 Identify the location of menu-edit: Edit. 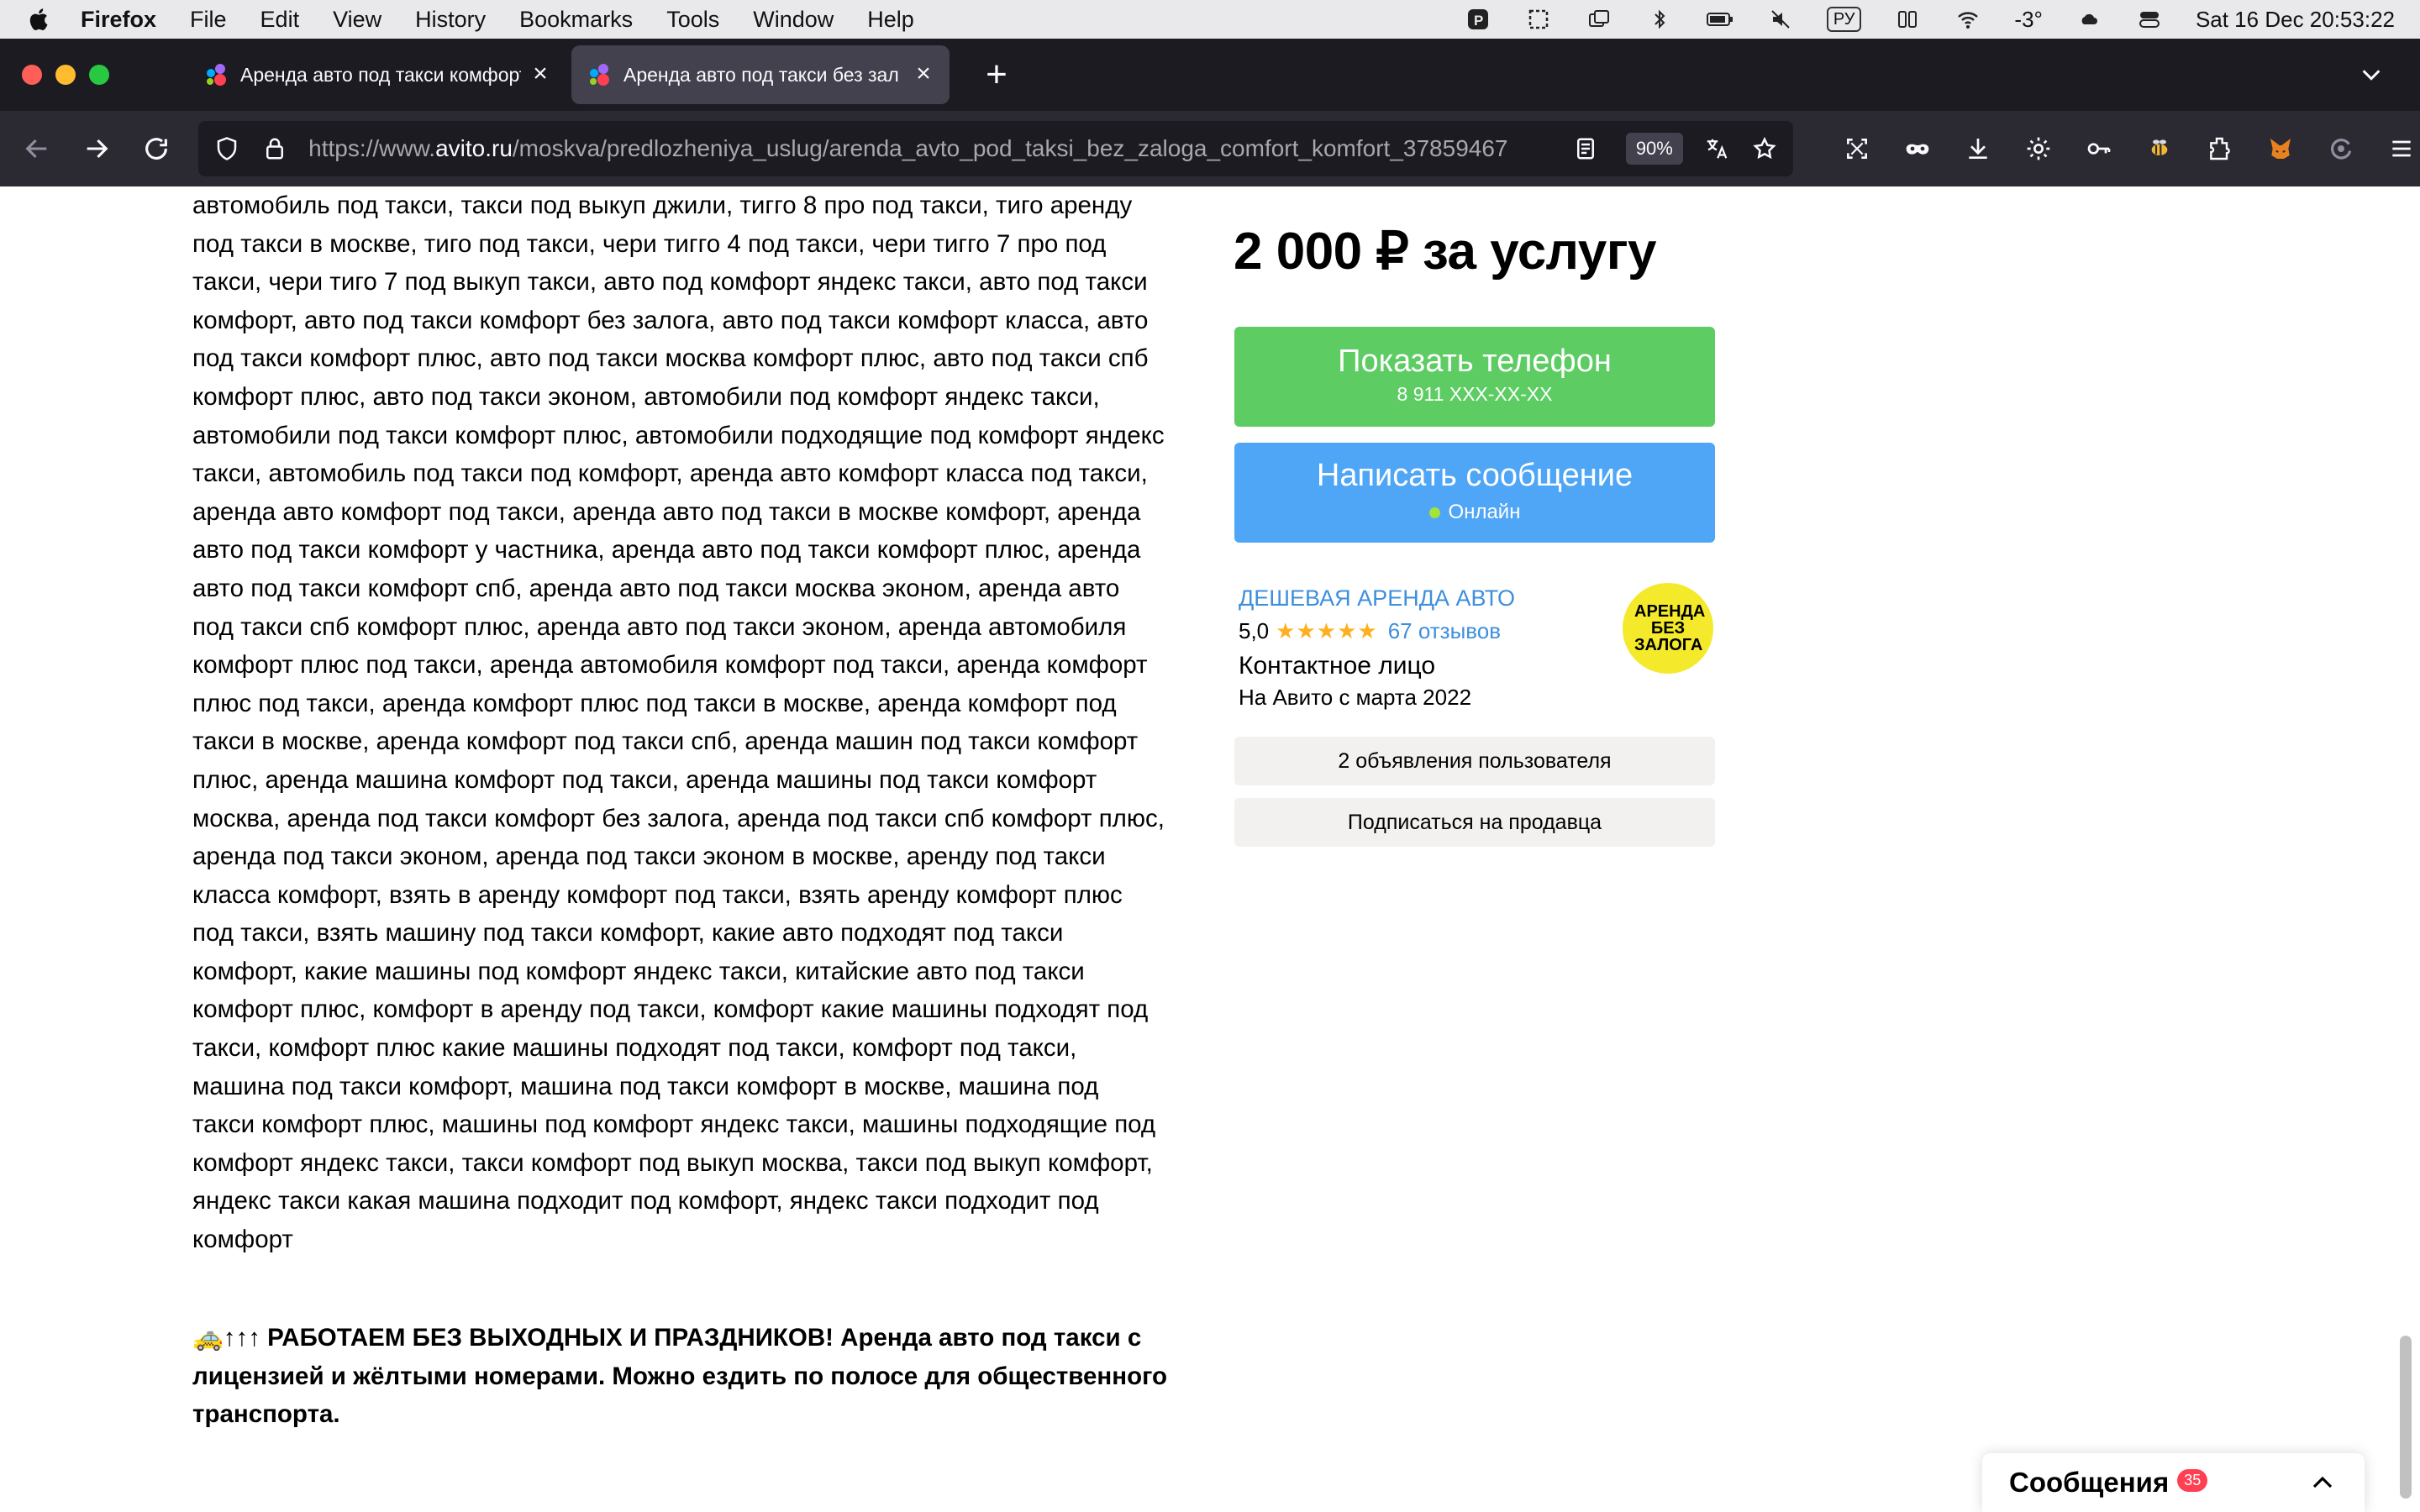
(280, 20).